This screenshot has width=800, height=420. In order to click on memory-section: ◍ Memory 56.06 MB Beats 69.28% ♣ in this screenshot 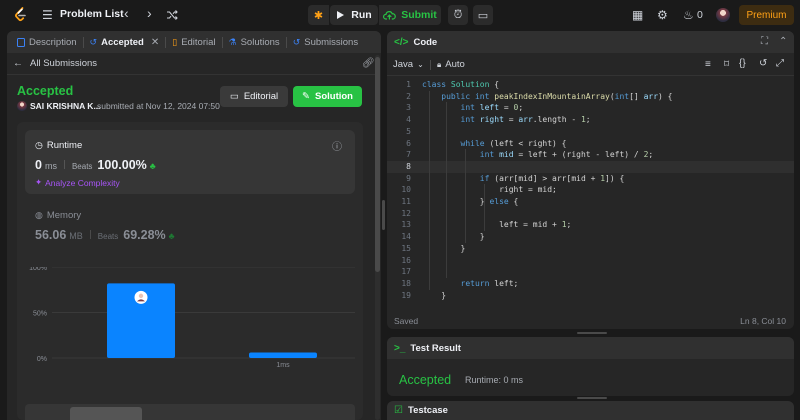, I will do `click(190, 230)`.